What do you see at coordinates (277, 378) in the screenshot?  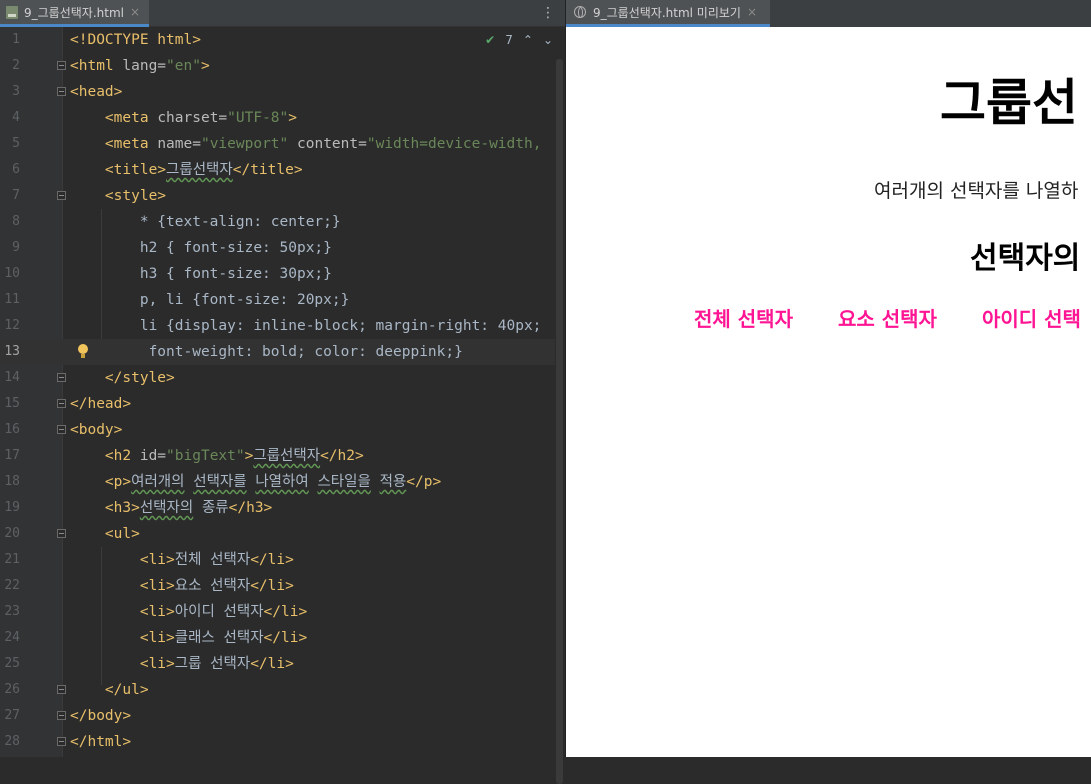 I see `code-line: 14 </style>` at bounding box center [277, 378].